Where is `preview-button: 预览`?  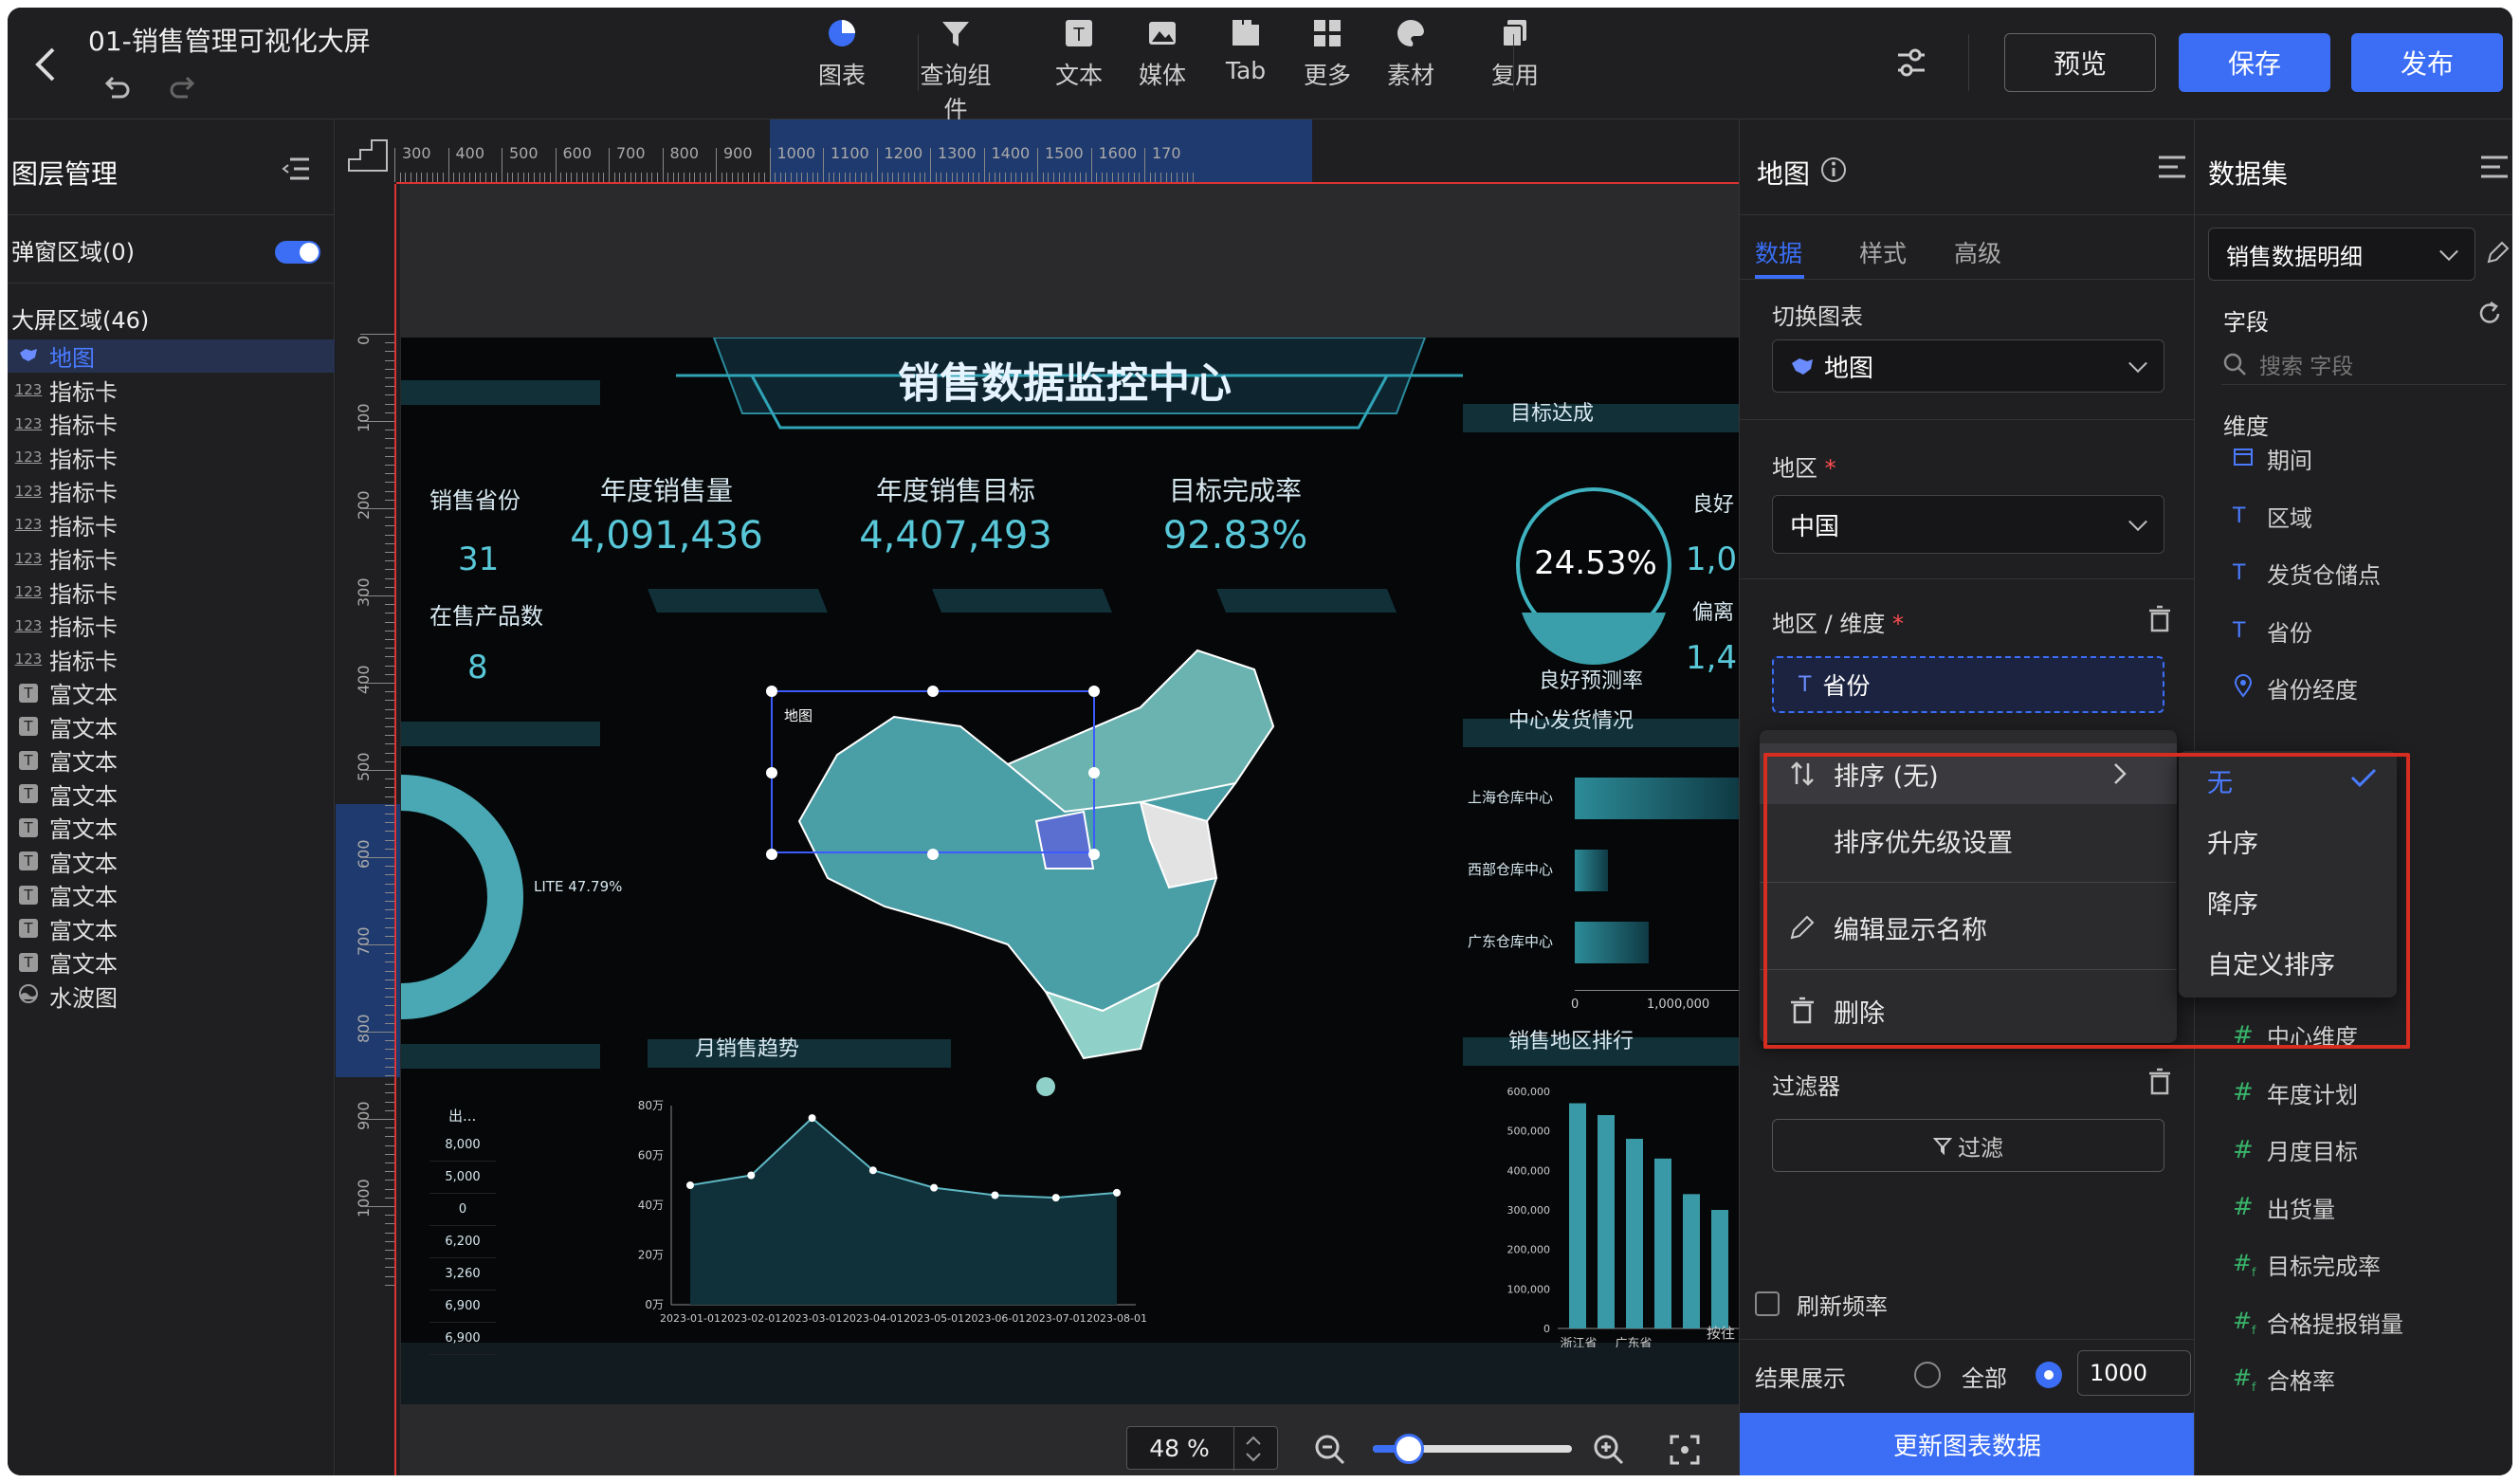
preview-button: 预览 is located at coordinates (2080, 62).